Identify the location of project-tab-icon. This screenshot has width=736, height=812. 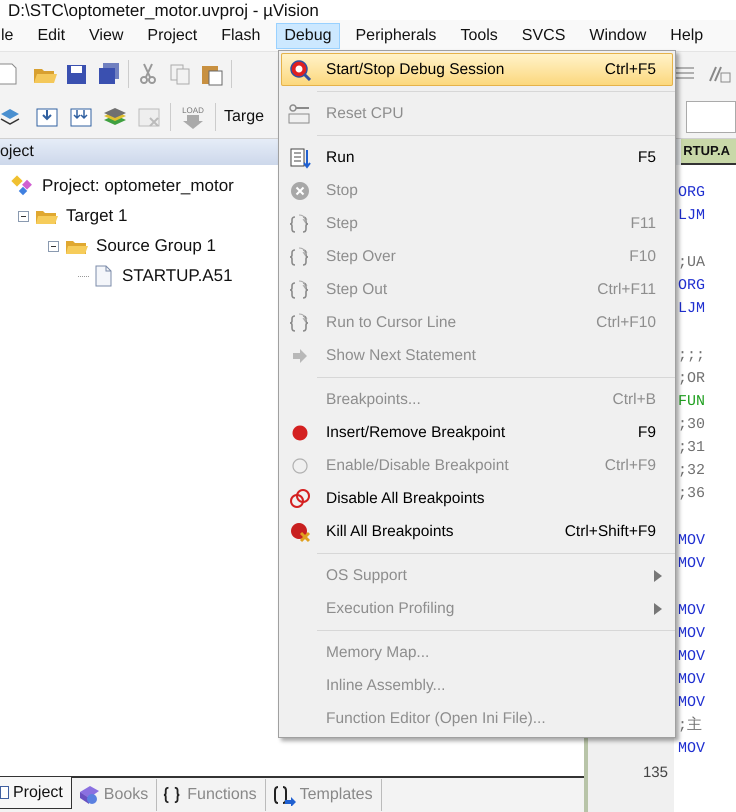
(4, 792).